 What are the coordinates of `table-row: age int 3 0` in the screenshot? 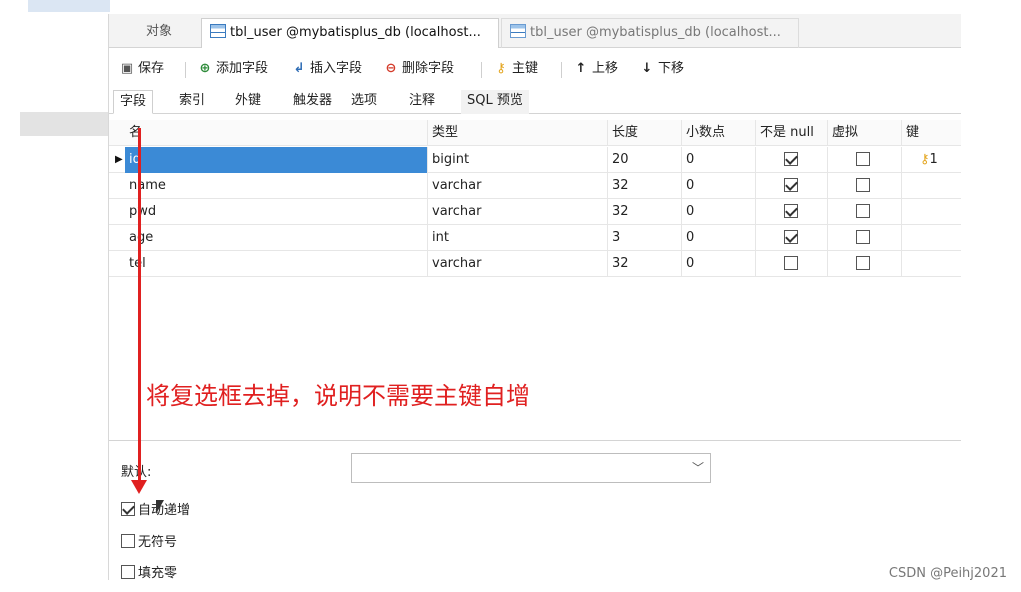 It's located at (535, 238).